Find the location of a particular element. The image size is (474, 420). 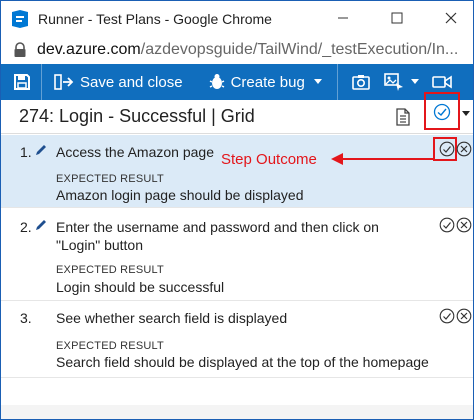

video-camera-icon is located at coordinates (441, 82).